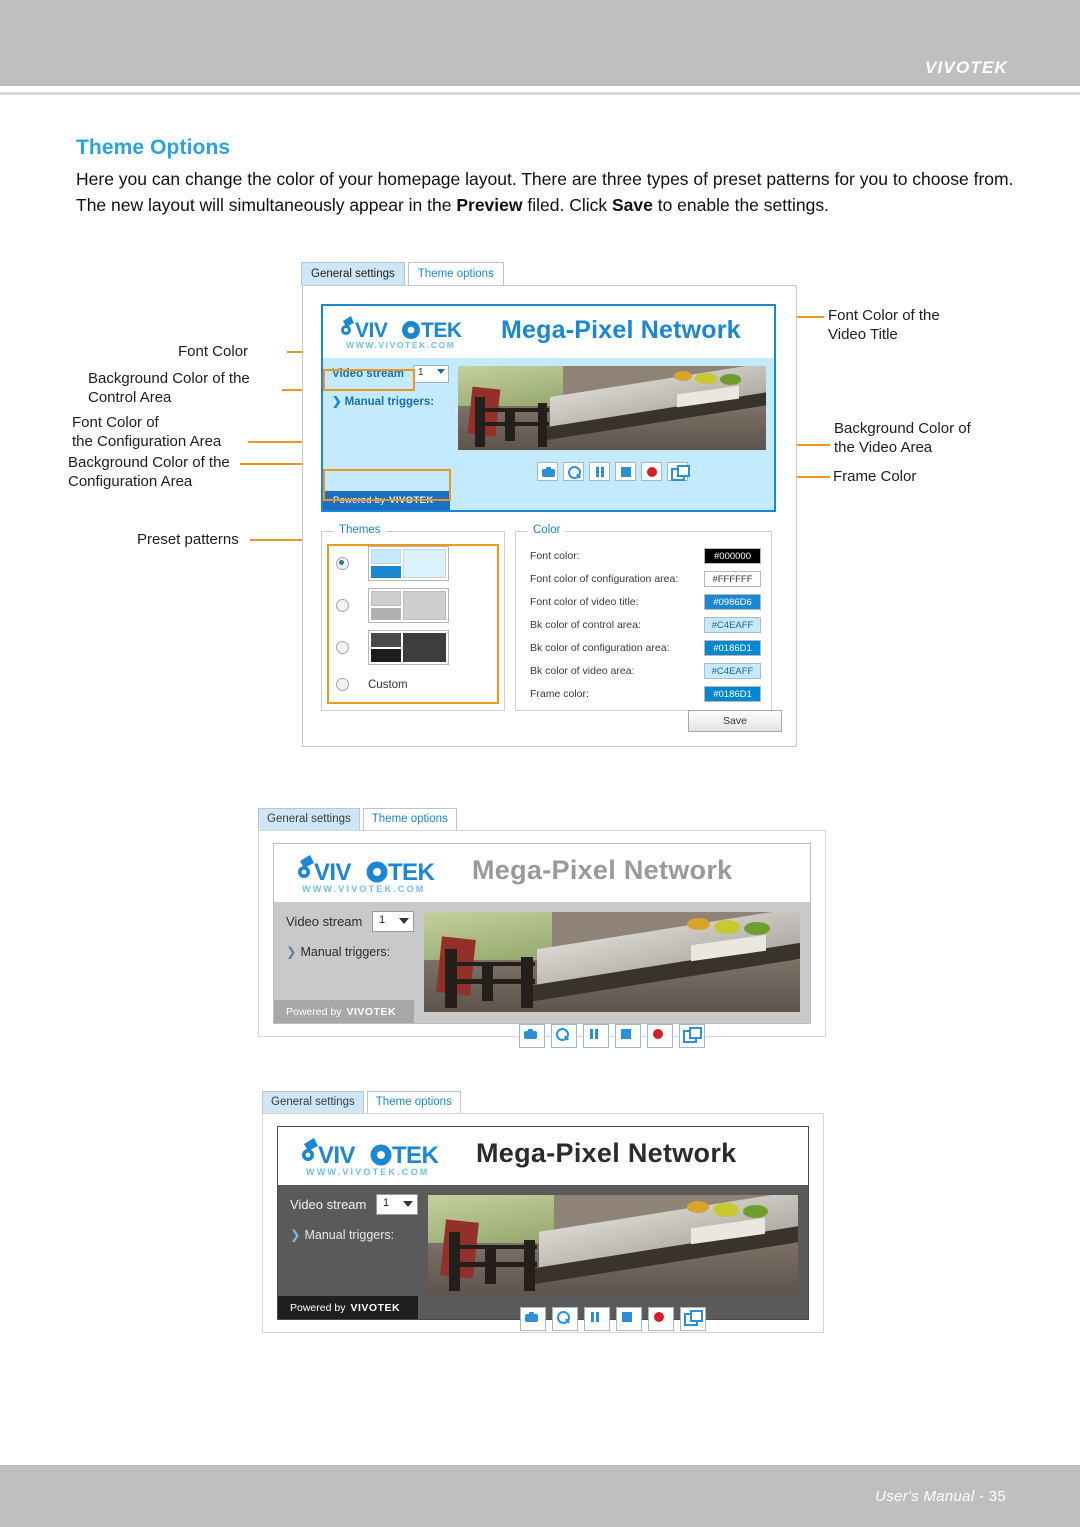  Describe the element at coordinates (369, 380) in the screenshot. I see `highlight-font-color` at that location.